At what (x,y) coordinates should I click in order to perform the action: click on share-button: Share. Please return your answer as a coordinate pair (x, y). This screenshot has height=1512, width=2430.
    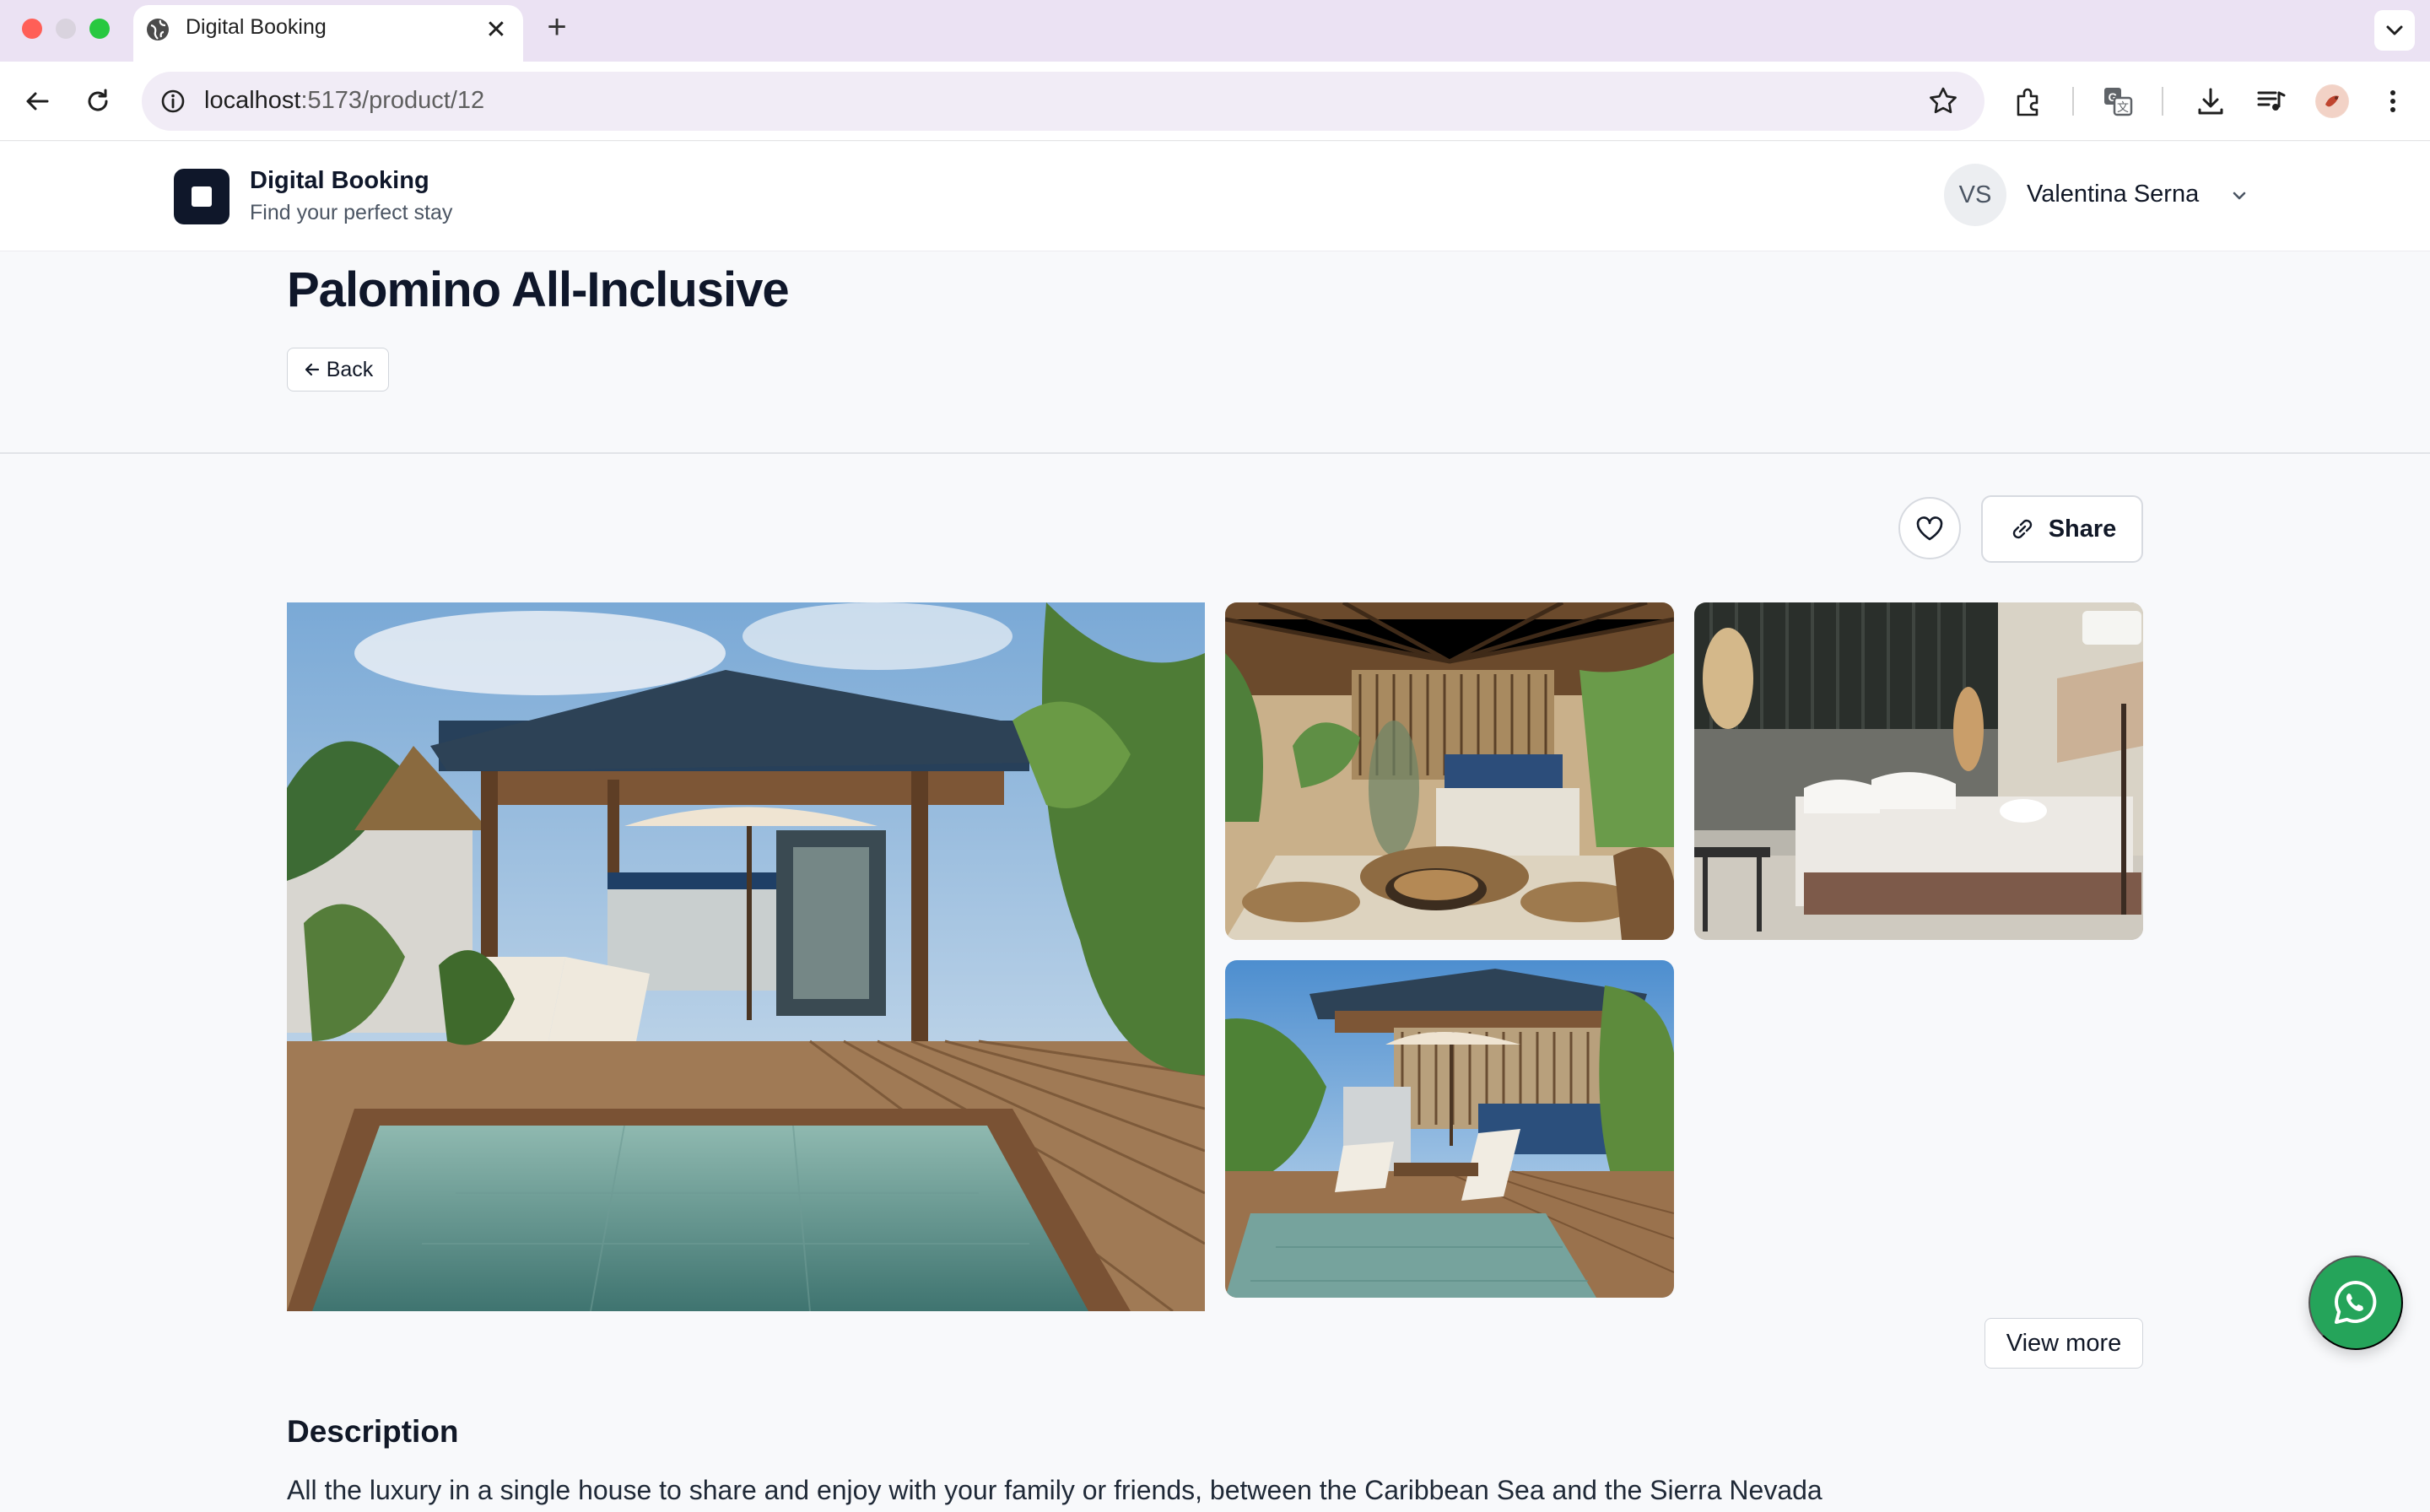
    Looking at the image, I should click on (2062, 529).